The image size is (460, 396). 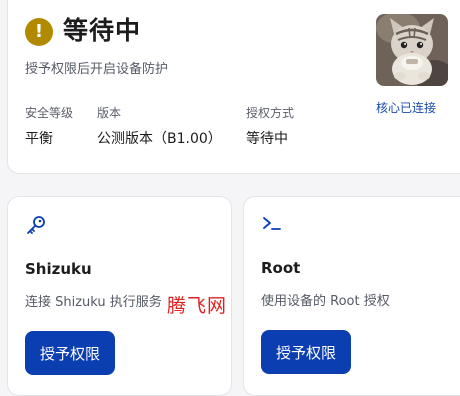 What do you see at coordinates (58, 269) in the screenshot?
I see `shizuku-title: Shizuku` at bounding box center [58, 269].